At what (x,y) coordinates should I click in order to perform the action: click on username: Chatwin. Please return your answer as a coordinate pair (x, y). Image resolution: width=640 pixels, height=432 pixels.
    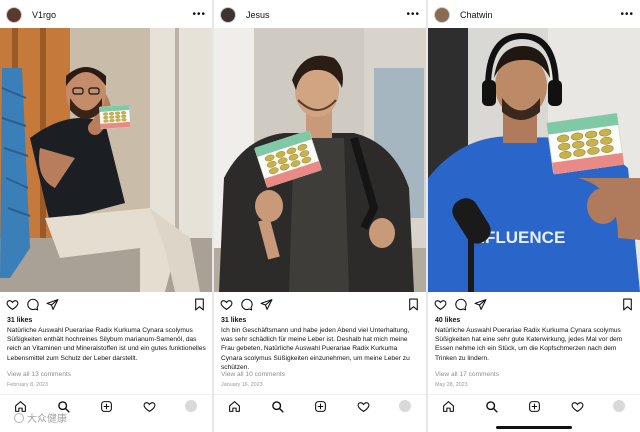
    Looking at the image, I should click on (476, 15).